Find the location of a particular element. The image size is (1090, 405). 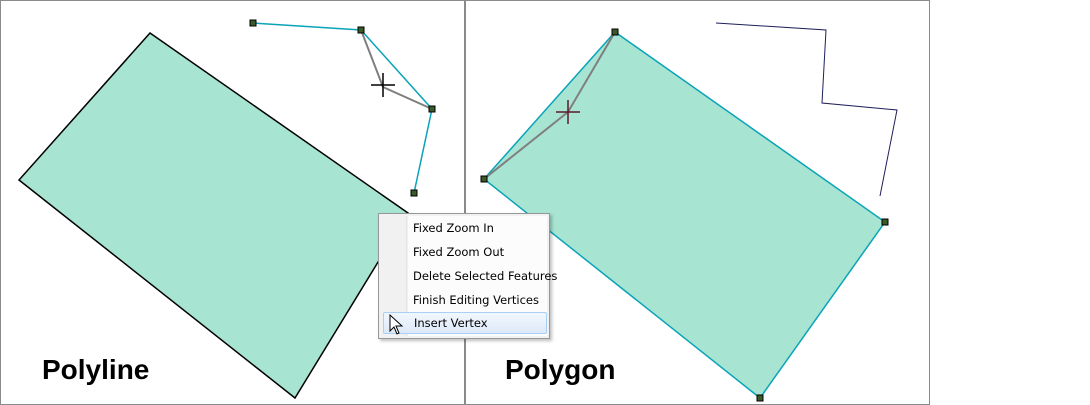

menu-item-delete-selected-features: Delete Selected Features is located at coordinates (470, 276).